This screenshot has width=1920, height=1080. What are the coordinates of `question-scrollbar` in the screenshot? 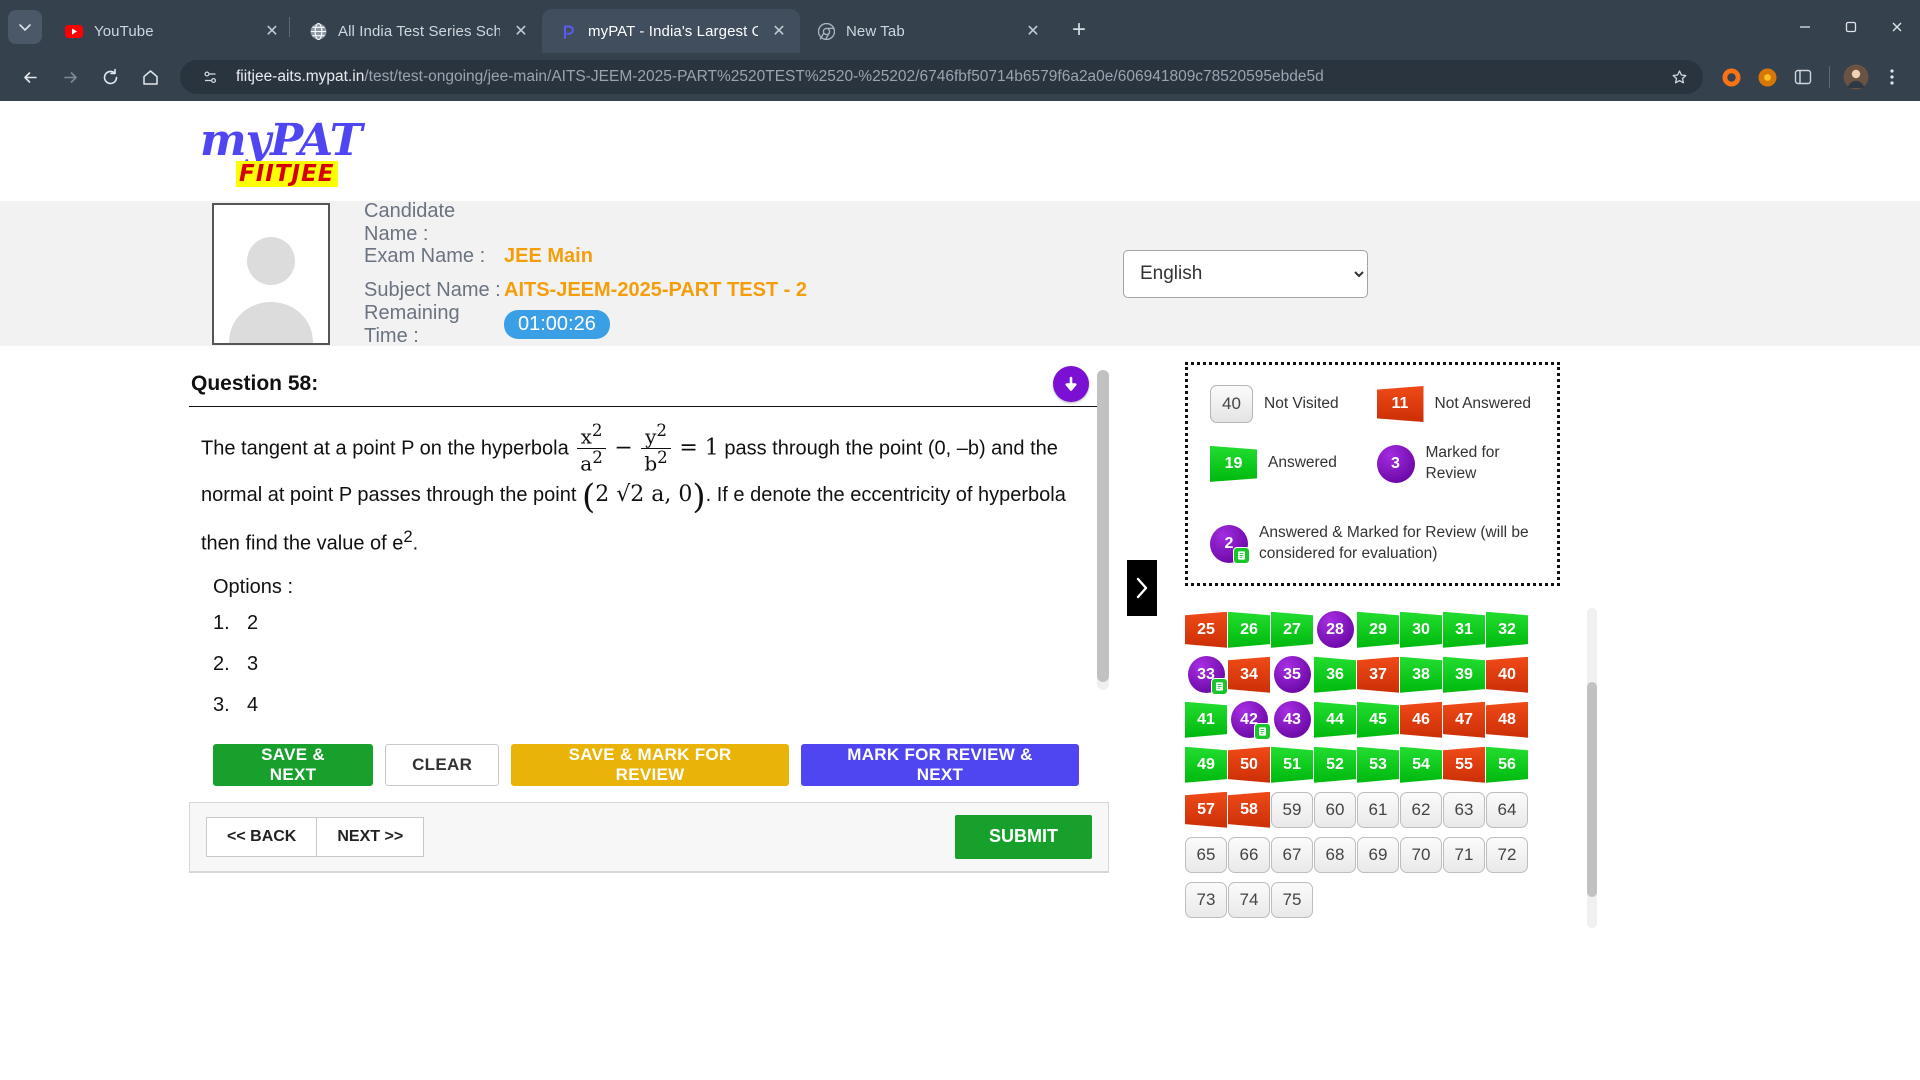 It's located at (1103, 530).